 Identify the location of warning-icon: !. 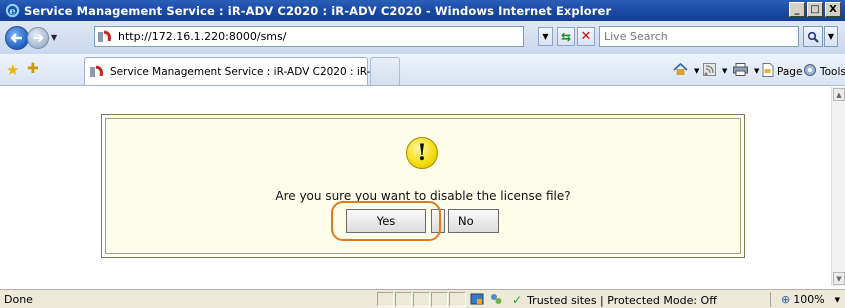
(422, 153).